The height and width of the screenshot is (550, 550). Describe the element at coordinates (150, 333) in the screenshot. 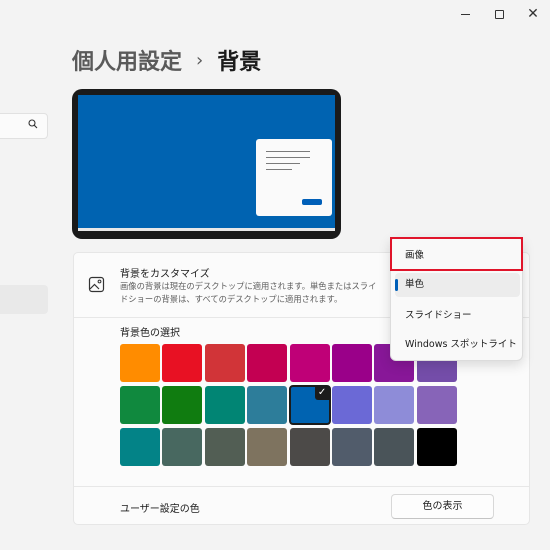

I see `color-picker-title: 背景色の選択` at that location.